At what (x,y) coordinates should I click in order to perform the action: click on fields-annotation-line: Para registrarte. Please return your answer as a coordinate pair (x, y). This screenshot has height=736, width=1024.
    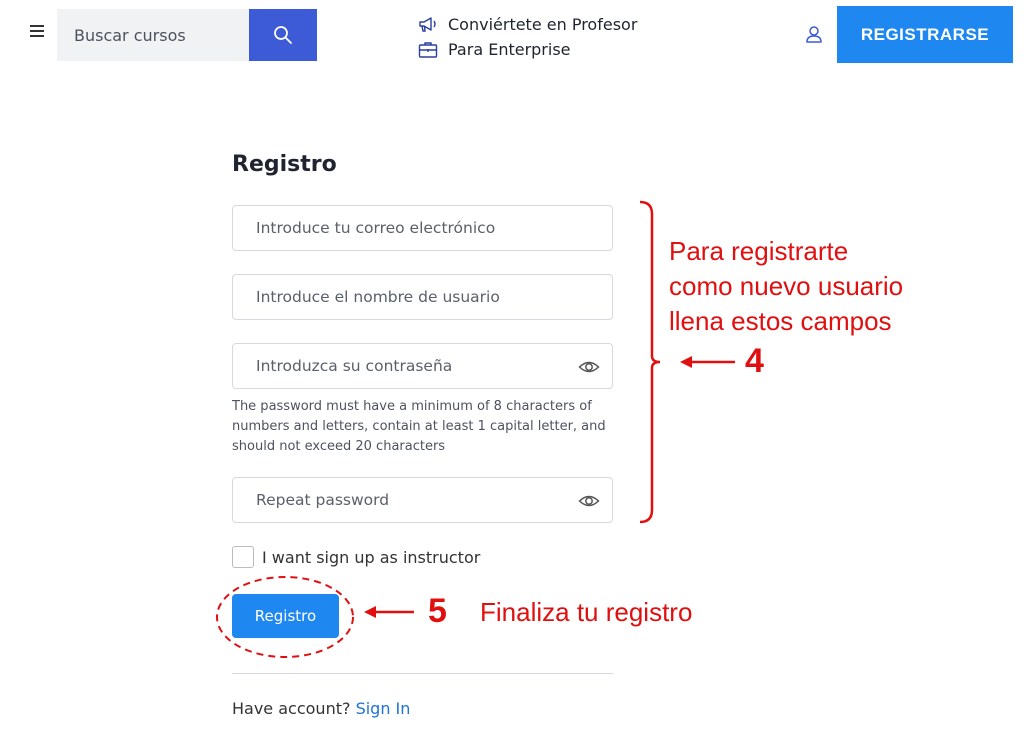
    Looking at the image, I should click on (759, 251).